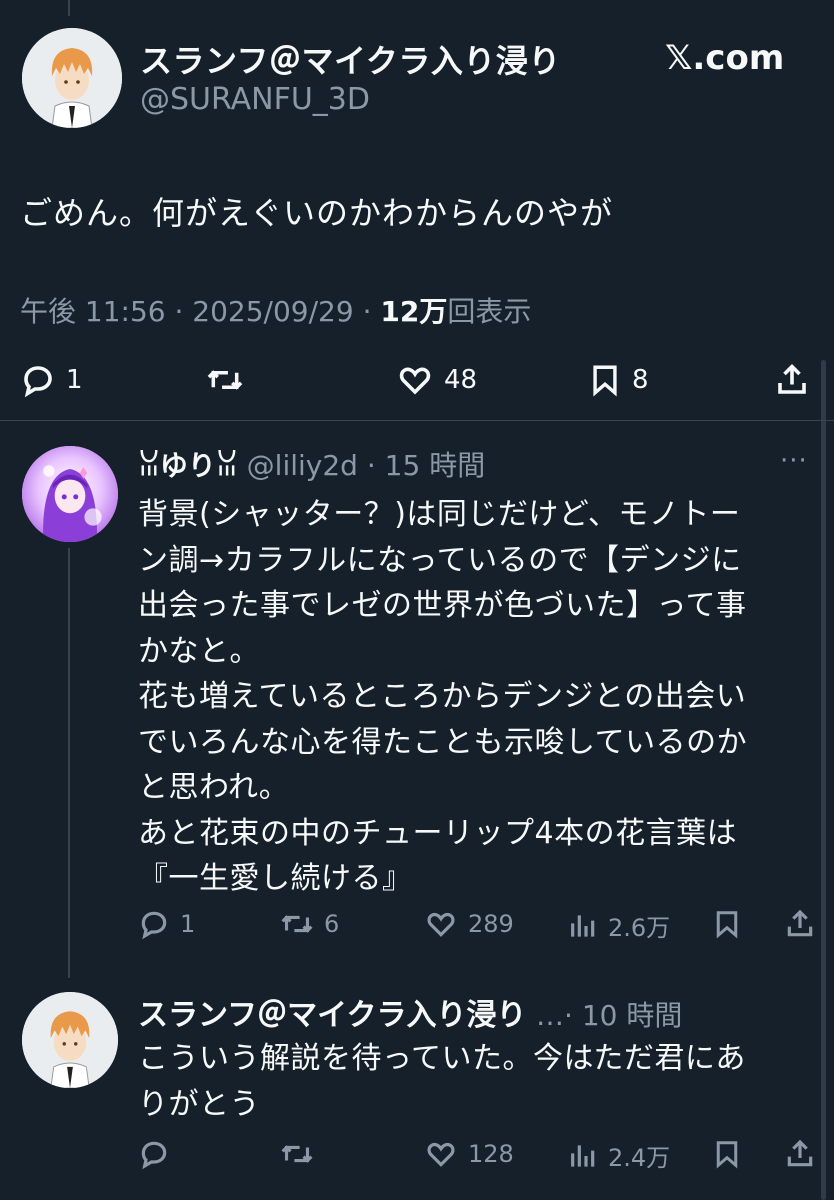  Describe the element at coordinates (639, 928) in the screenshot. I see `views-count: 2.6万` at that location.